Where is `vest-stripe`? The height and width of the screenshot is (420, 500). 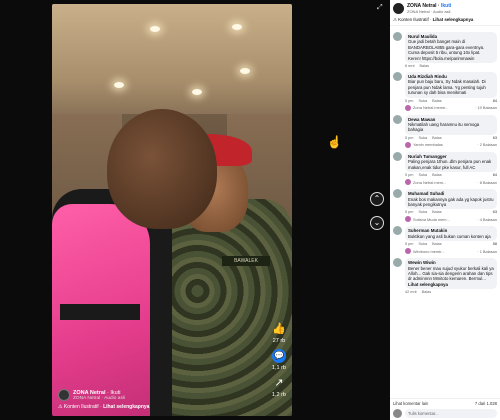 vest-stripe is located at coordinates (100, 312).